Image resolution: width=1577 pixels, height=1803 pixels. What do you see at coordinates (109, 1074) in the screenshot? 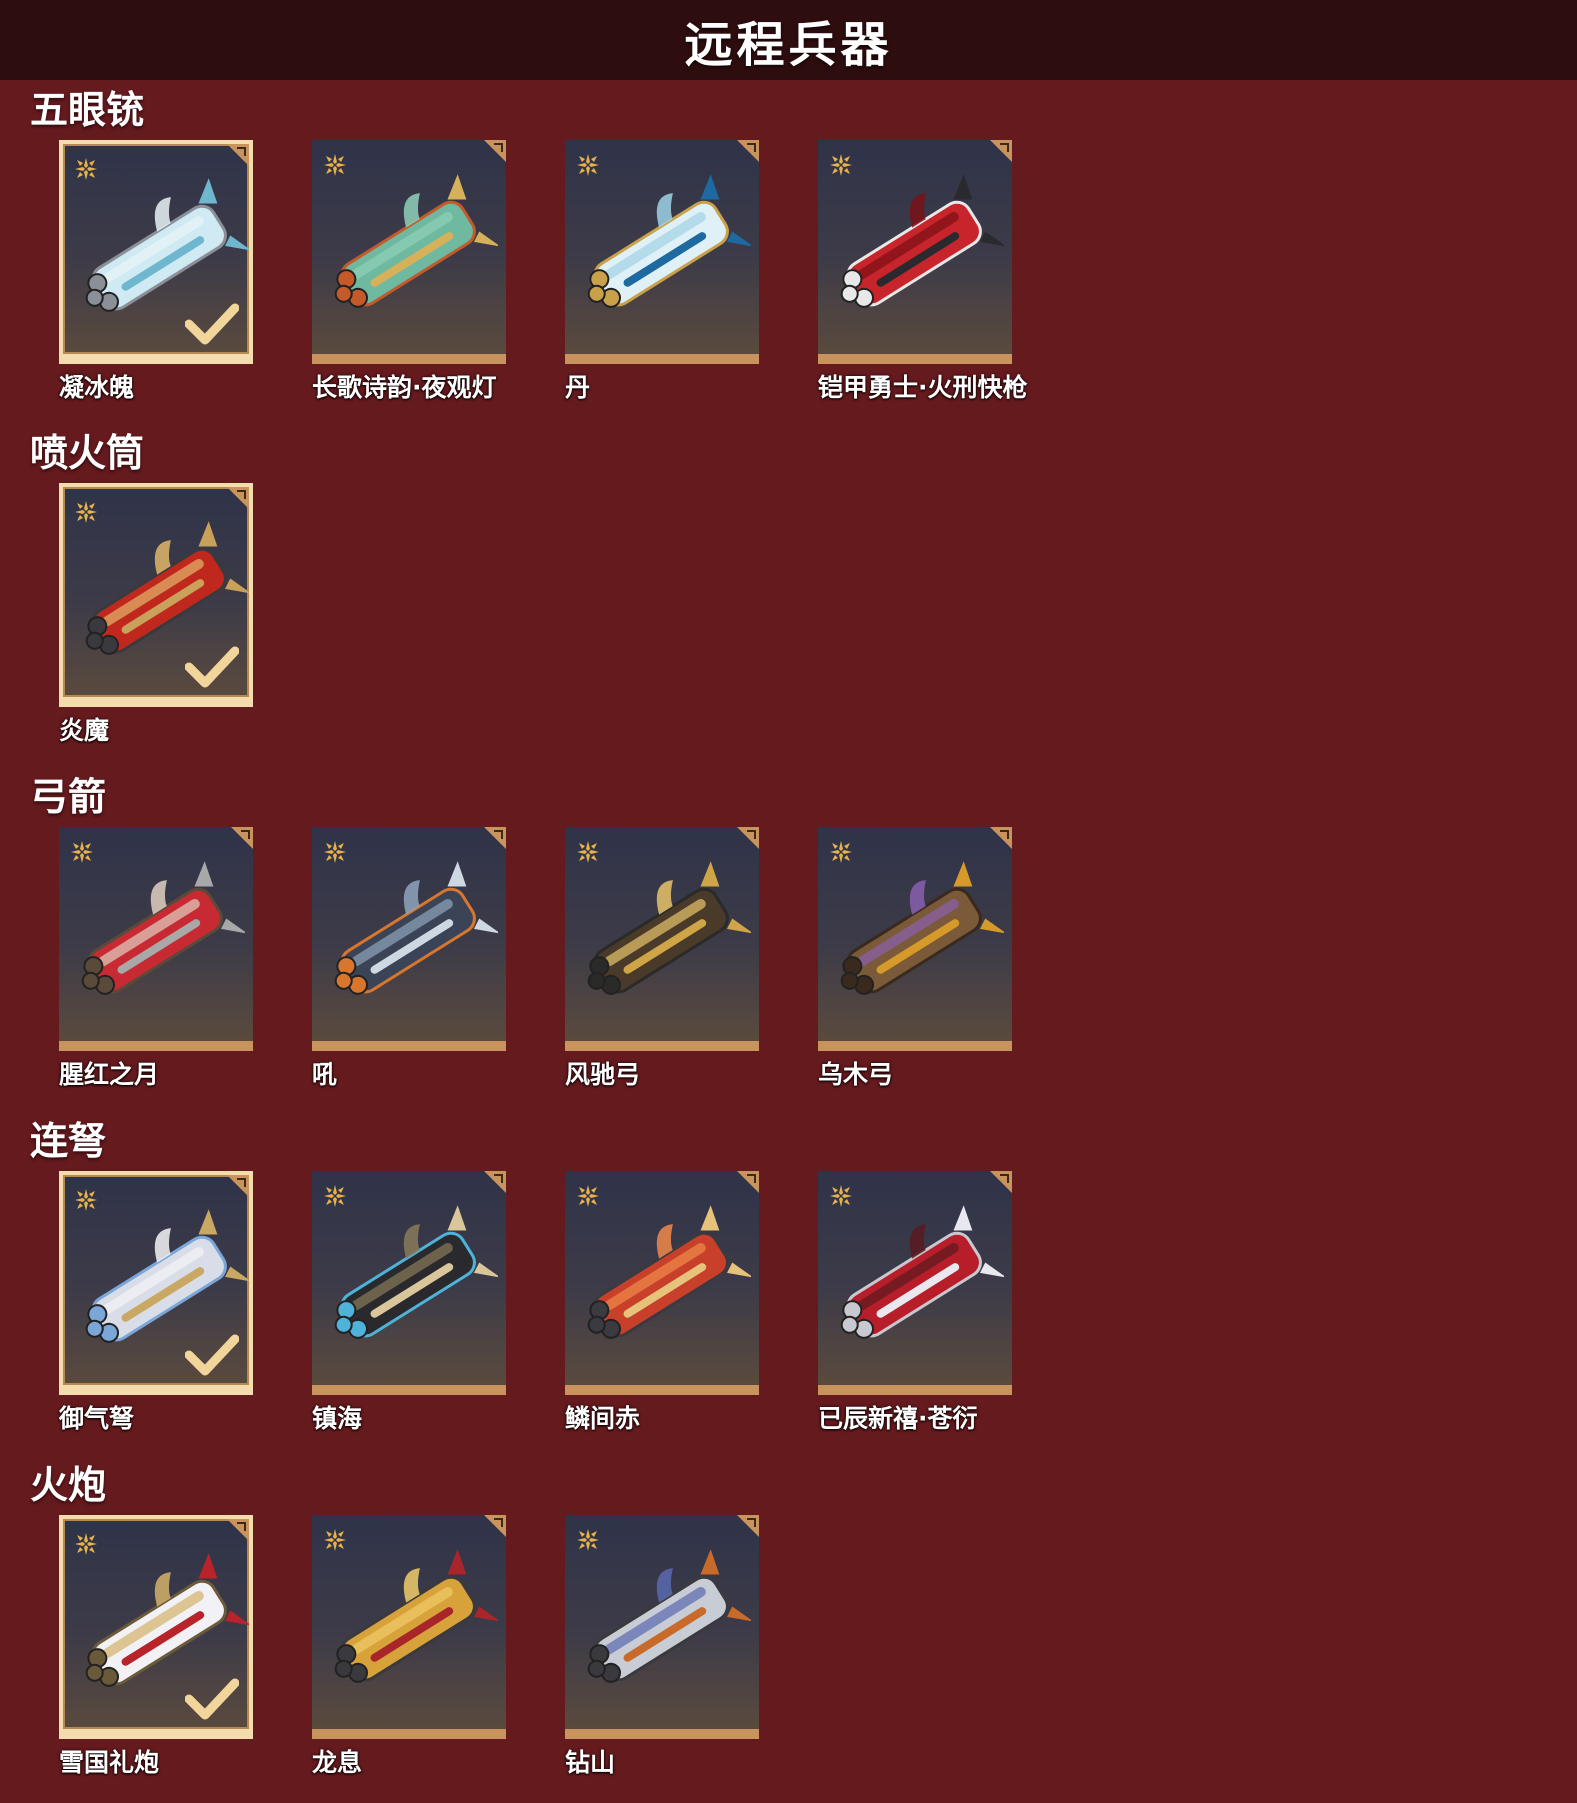
I see `weapon-name: 腥红之月` at bounding box center [109, 1074].